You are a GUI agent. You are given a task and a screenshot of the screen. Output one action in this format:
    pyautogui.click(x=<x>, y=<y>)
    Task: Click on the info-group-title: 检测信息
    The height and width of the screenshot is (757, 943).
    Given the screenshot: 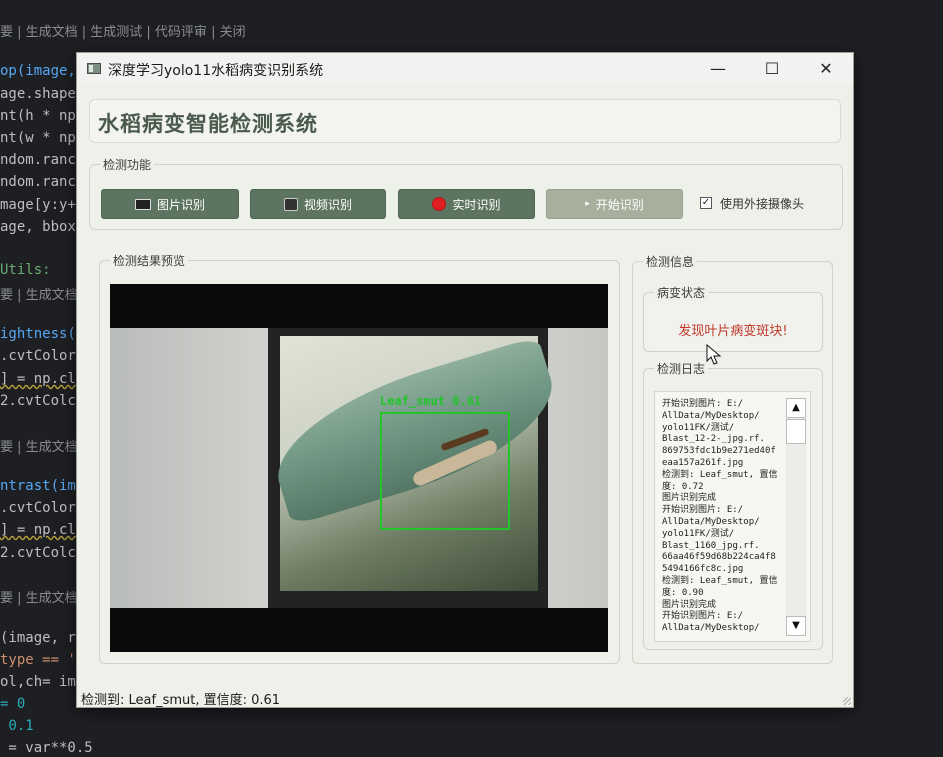 What is the action you would take?
    pyautogui.click(x=670, y=261)
    